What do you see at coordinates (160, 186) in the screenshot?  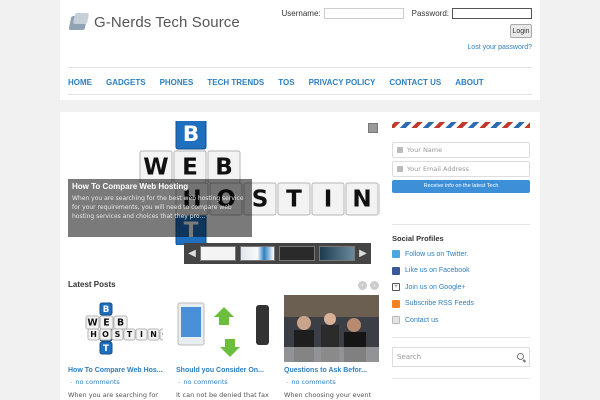 I see `slider-headline: How To Compare Web Hosting` at bounding box center [160, 186].